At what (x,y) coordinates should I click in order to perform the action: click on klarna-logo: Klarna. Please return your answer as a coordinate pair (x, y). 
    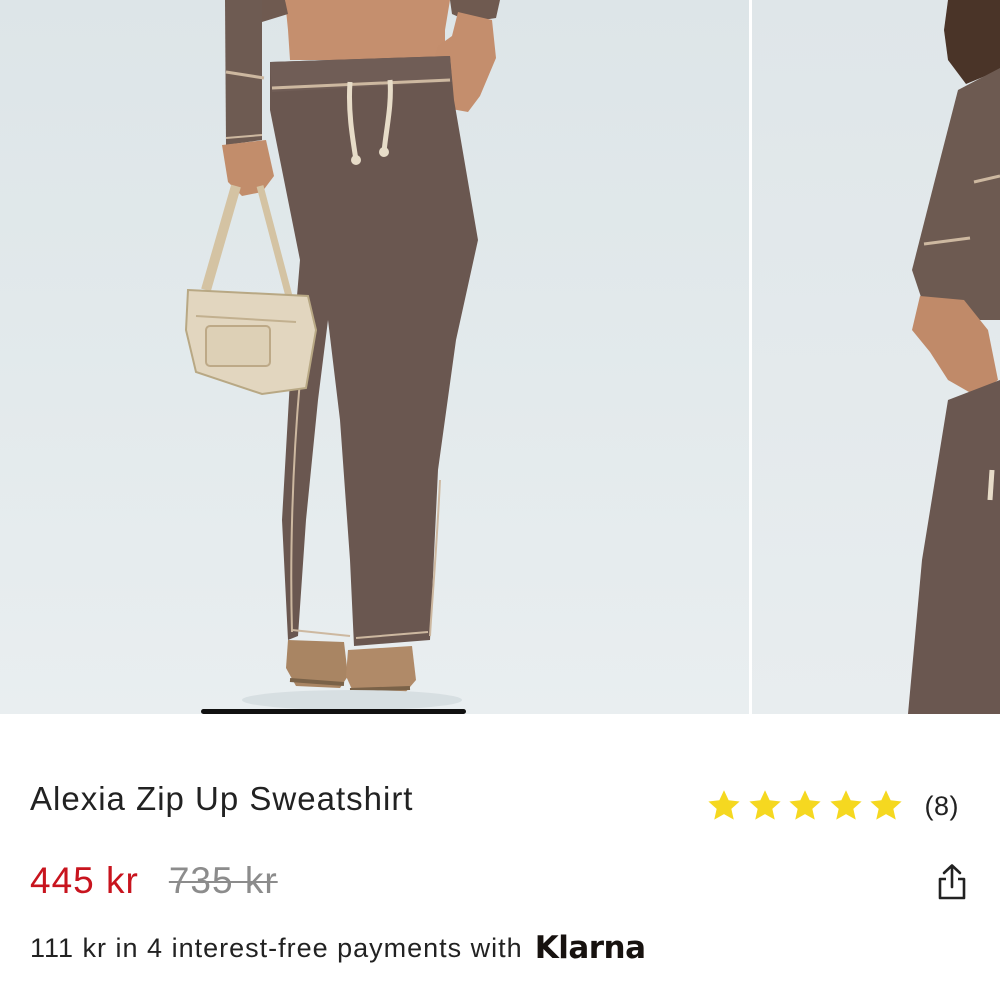
    Looking at the image, I should click on (590, 948).